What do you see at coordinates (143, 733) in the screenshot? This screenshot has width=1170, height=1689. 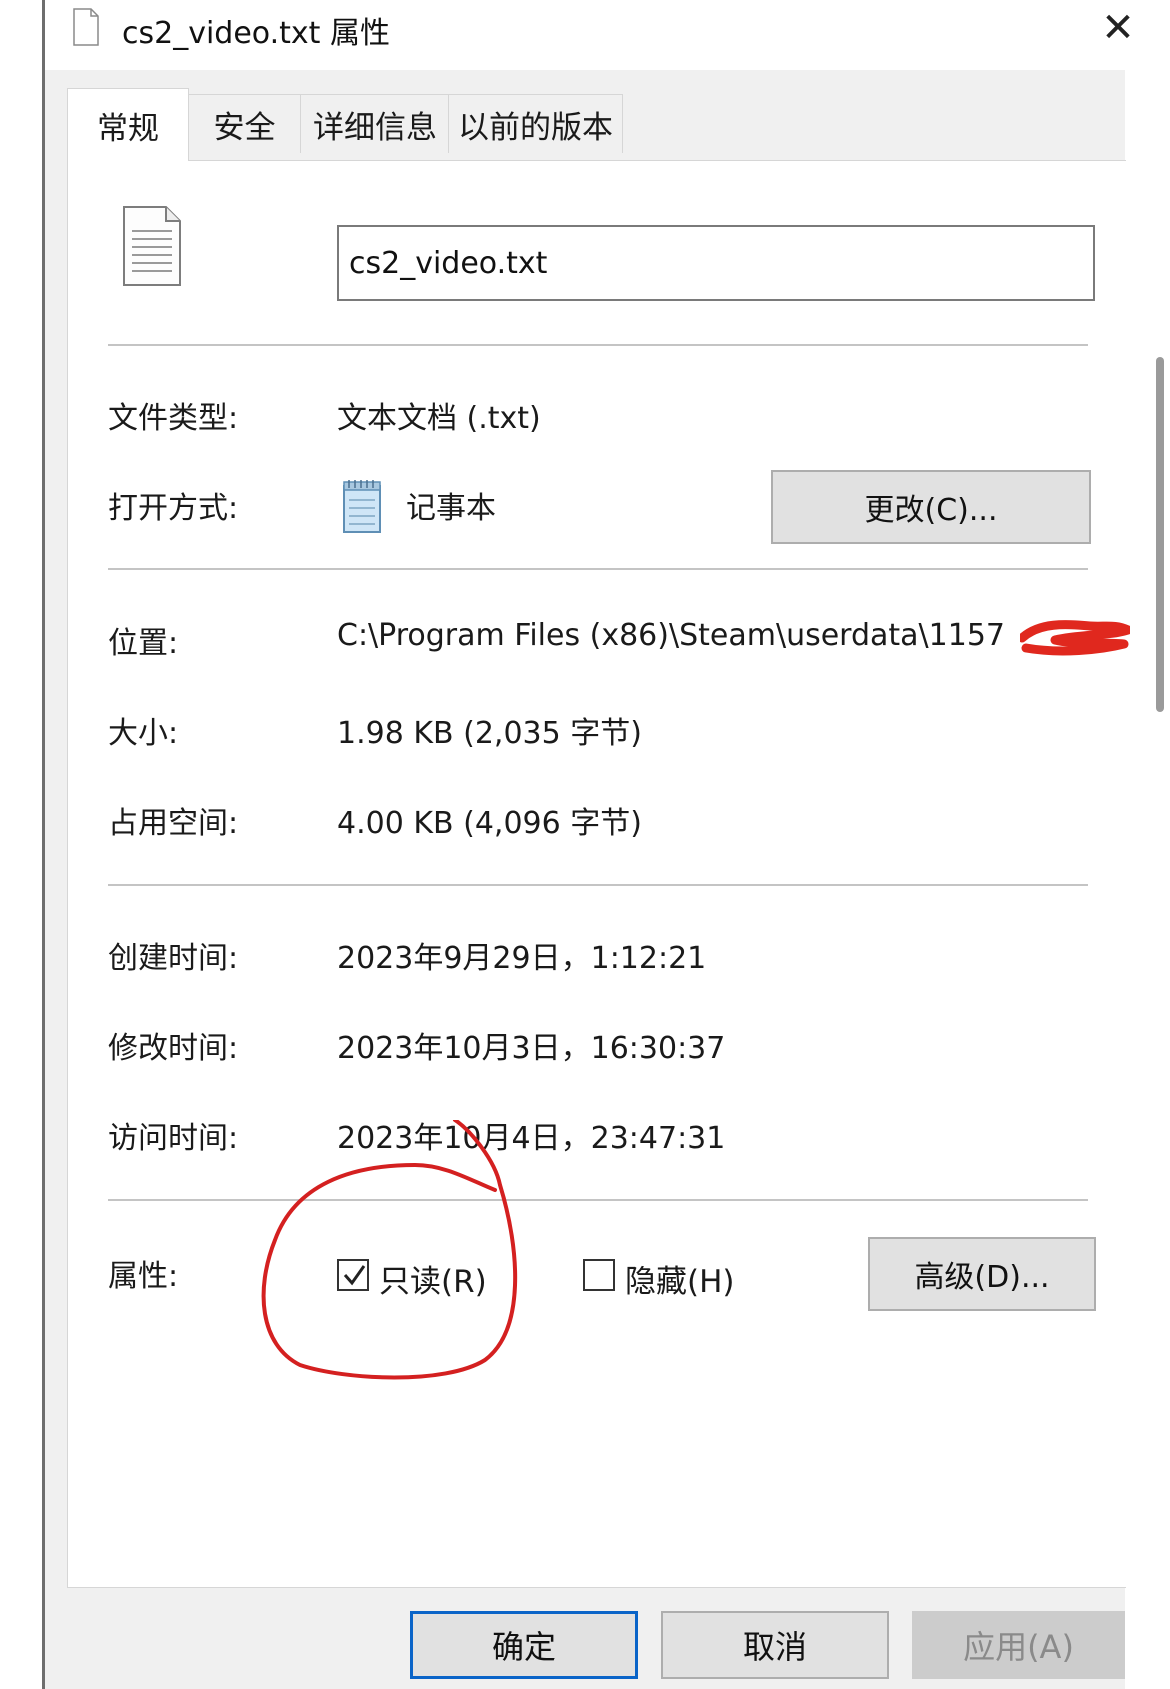 I see `size-label: 大小:` at bounding box center [143, 733].